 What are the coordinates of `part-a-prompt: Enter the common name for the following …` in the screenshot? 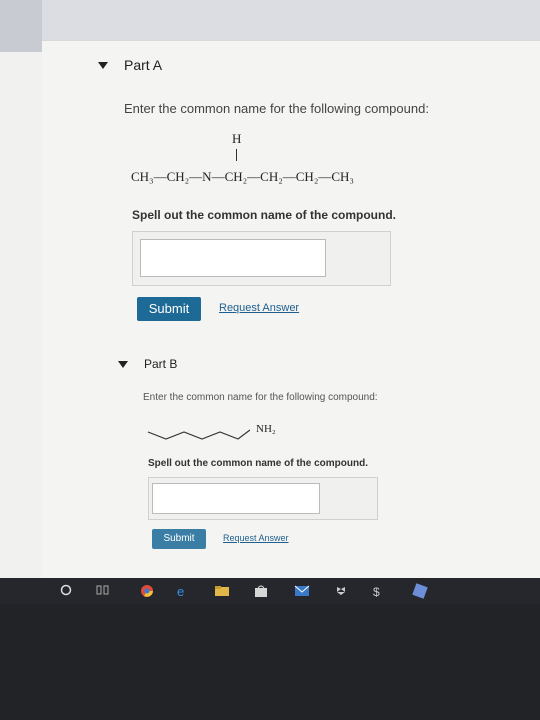 It's located at (276, 108).